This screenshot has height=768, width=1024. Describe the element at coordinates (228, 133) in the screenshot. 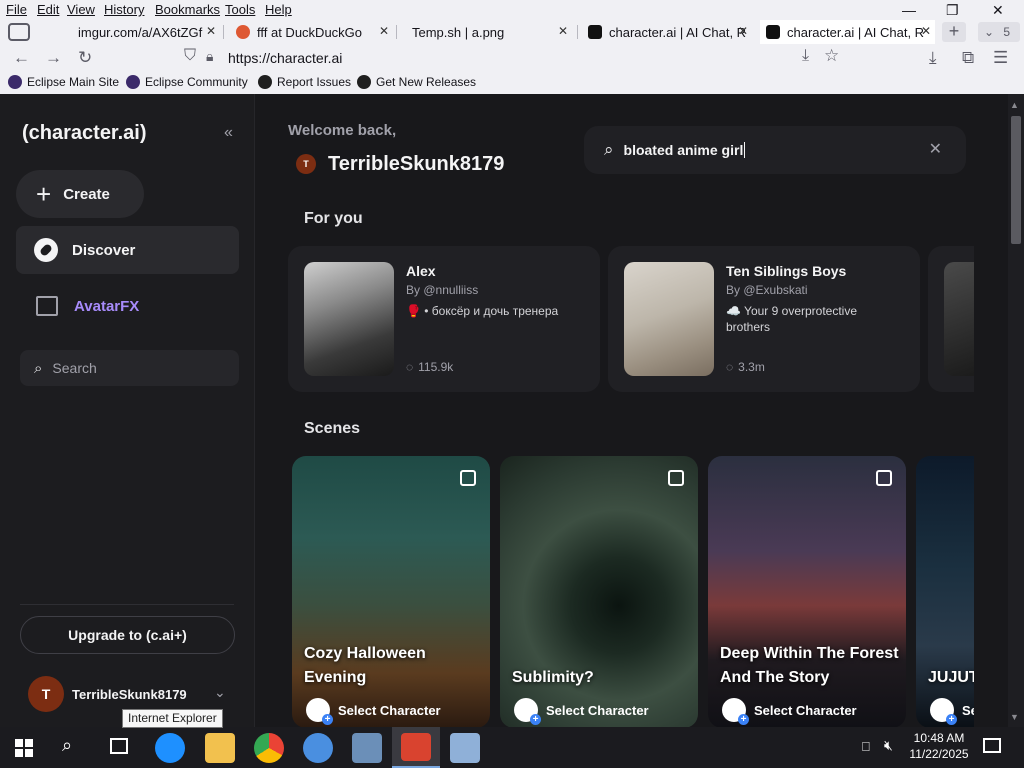

I see `collapse-sidebar-icon: «` at that location.